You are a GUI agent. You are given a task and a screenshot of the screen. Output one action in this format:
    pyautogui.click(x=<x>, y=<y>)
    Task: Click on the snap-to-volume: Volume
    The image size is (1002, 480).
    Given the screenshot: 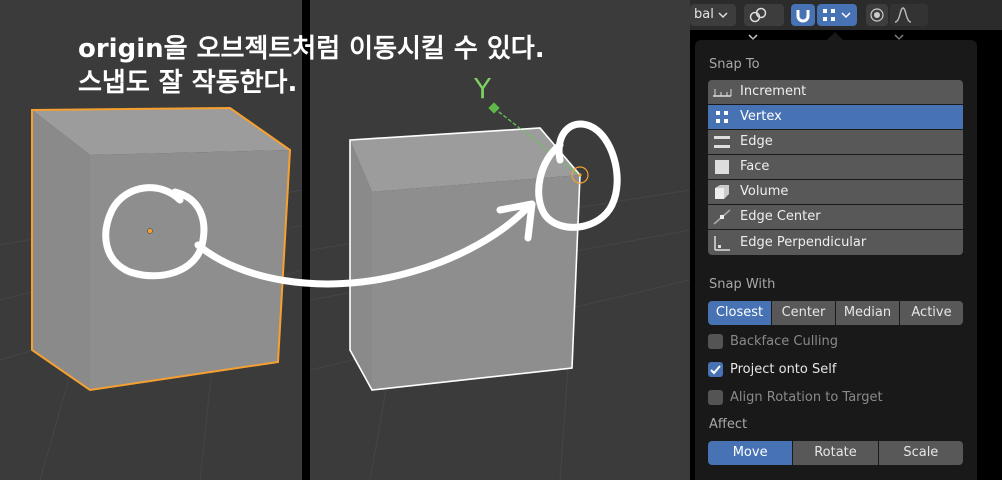 What is the action you would take?
    pyautogui.click(x=835, y=192)
    